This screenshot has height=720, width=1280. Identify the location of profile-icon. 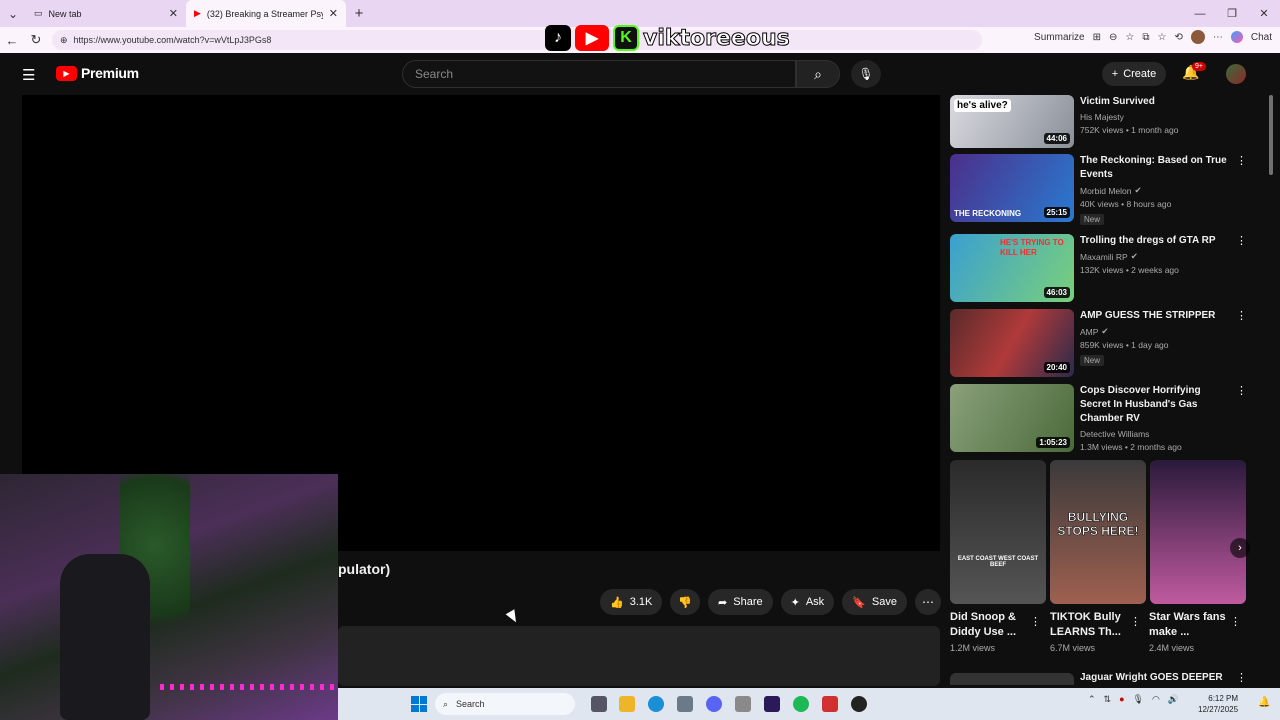
(1197, 37).